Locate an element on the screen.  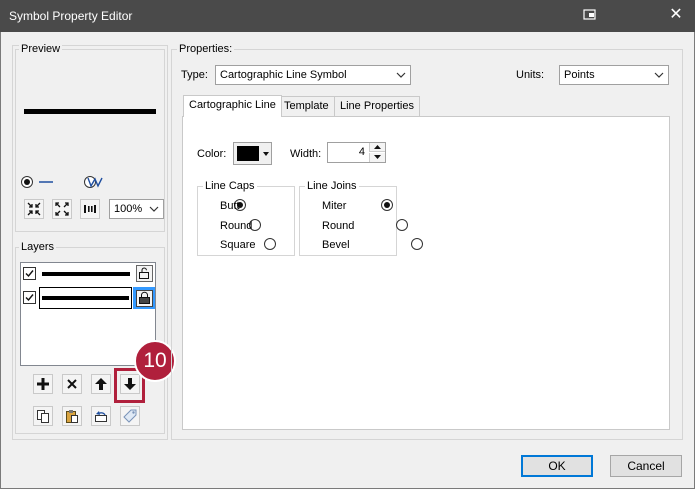
layer-selected-swatch is located at coordinates (85, 298).